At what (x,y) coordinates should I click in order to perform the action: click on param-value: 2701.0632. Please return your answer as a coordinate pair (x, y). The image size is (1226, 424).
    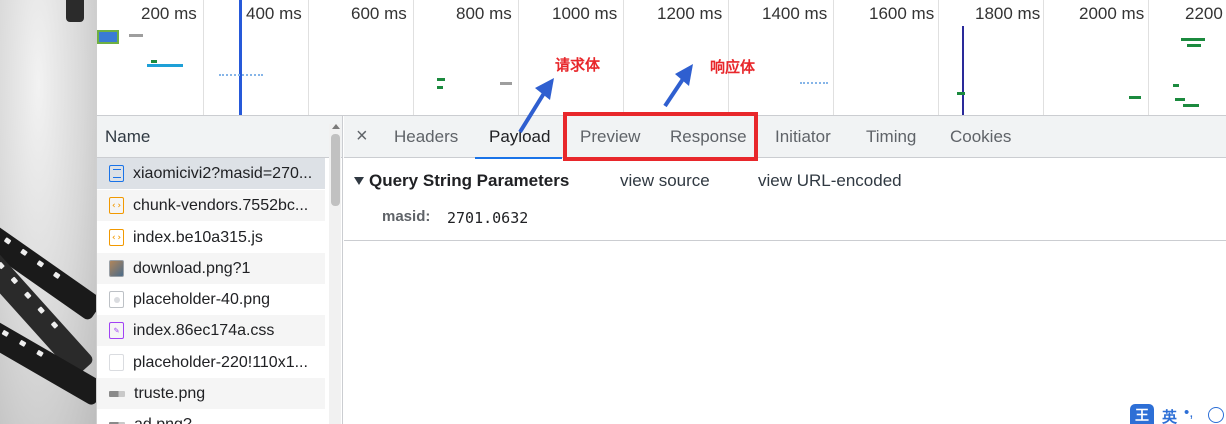
    Looking at the image, I should click on (488, 218).